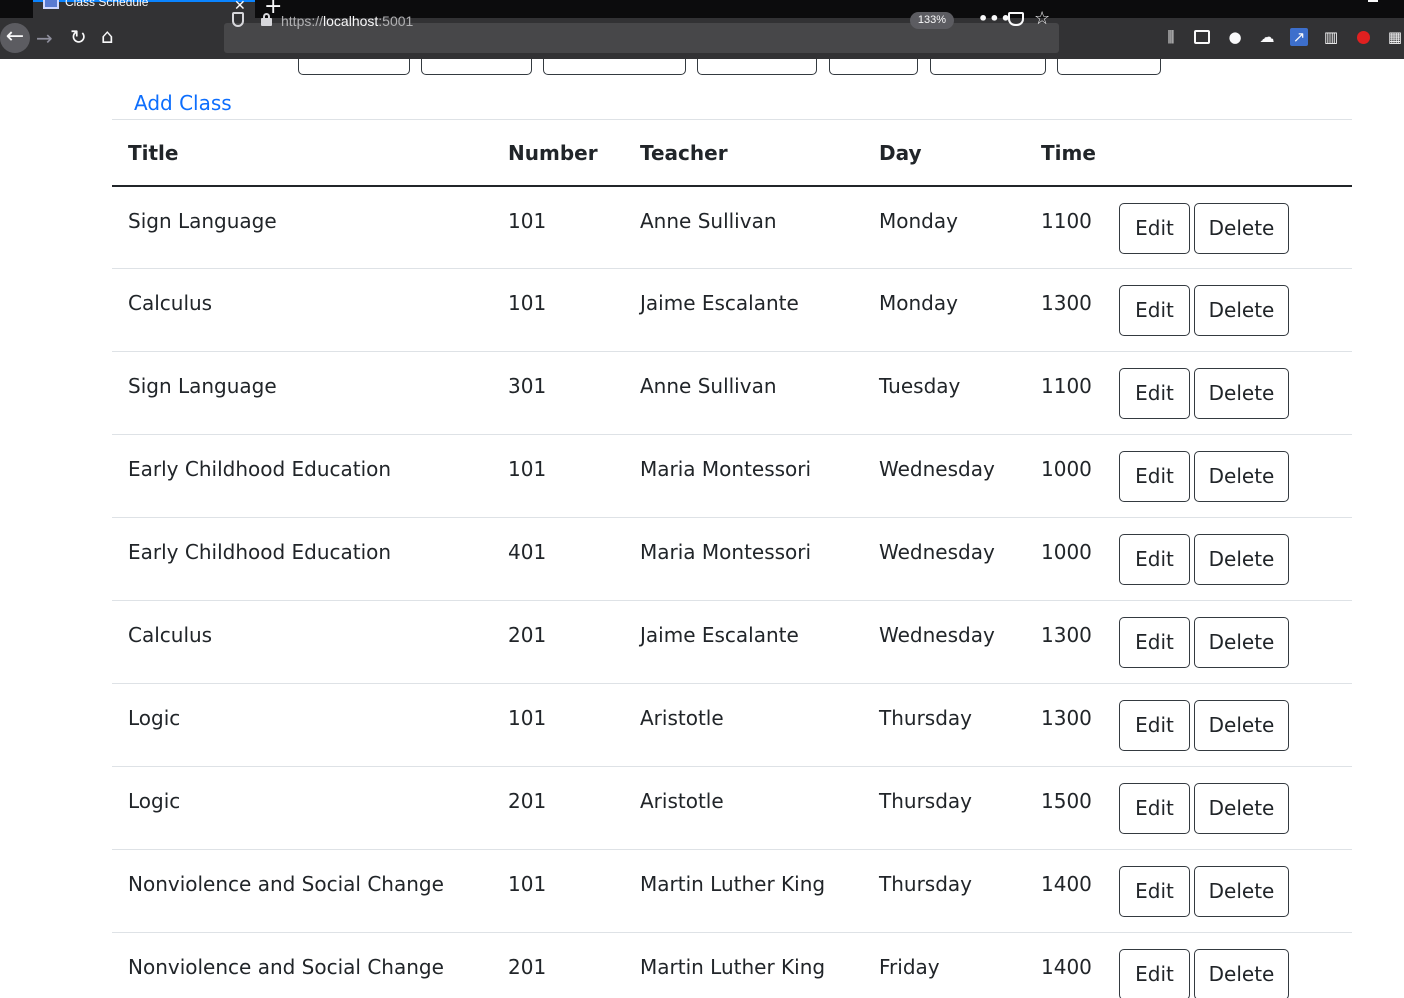 The image size is (1404, 998). What do you see at coordinates (1235, 153) in the screenshot?
I see `column-header-actions` at bounding box center [1235, 153].